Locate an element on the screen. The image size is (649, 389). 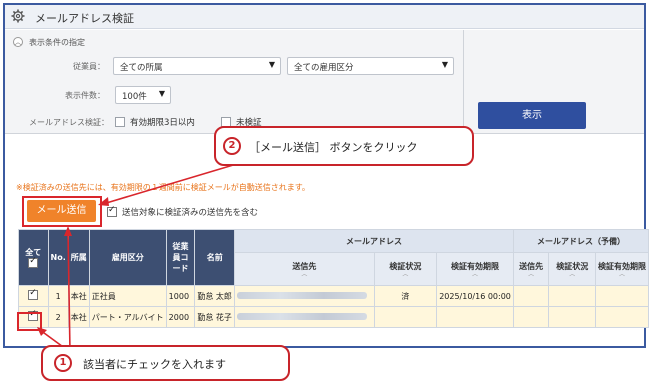
row-status is located at coordinates (405, 317).